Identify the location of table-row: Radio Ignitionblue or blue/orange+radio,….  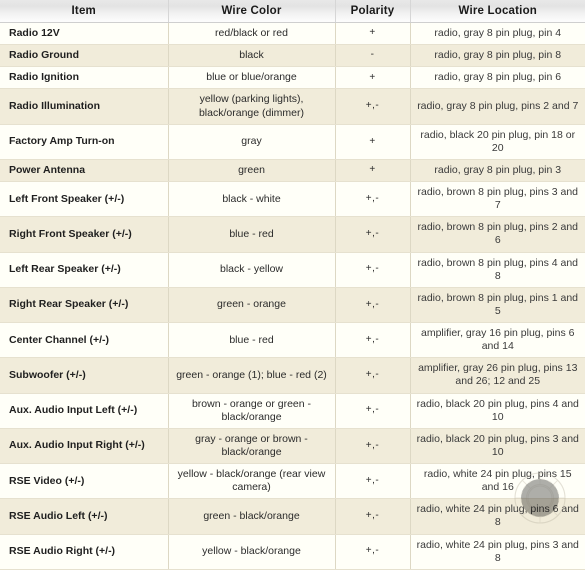
(292, 78).